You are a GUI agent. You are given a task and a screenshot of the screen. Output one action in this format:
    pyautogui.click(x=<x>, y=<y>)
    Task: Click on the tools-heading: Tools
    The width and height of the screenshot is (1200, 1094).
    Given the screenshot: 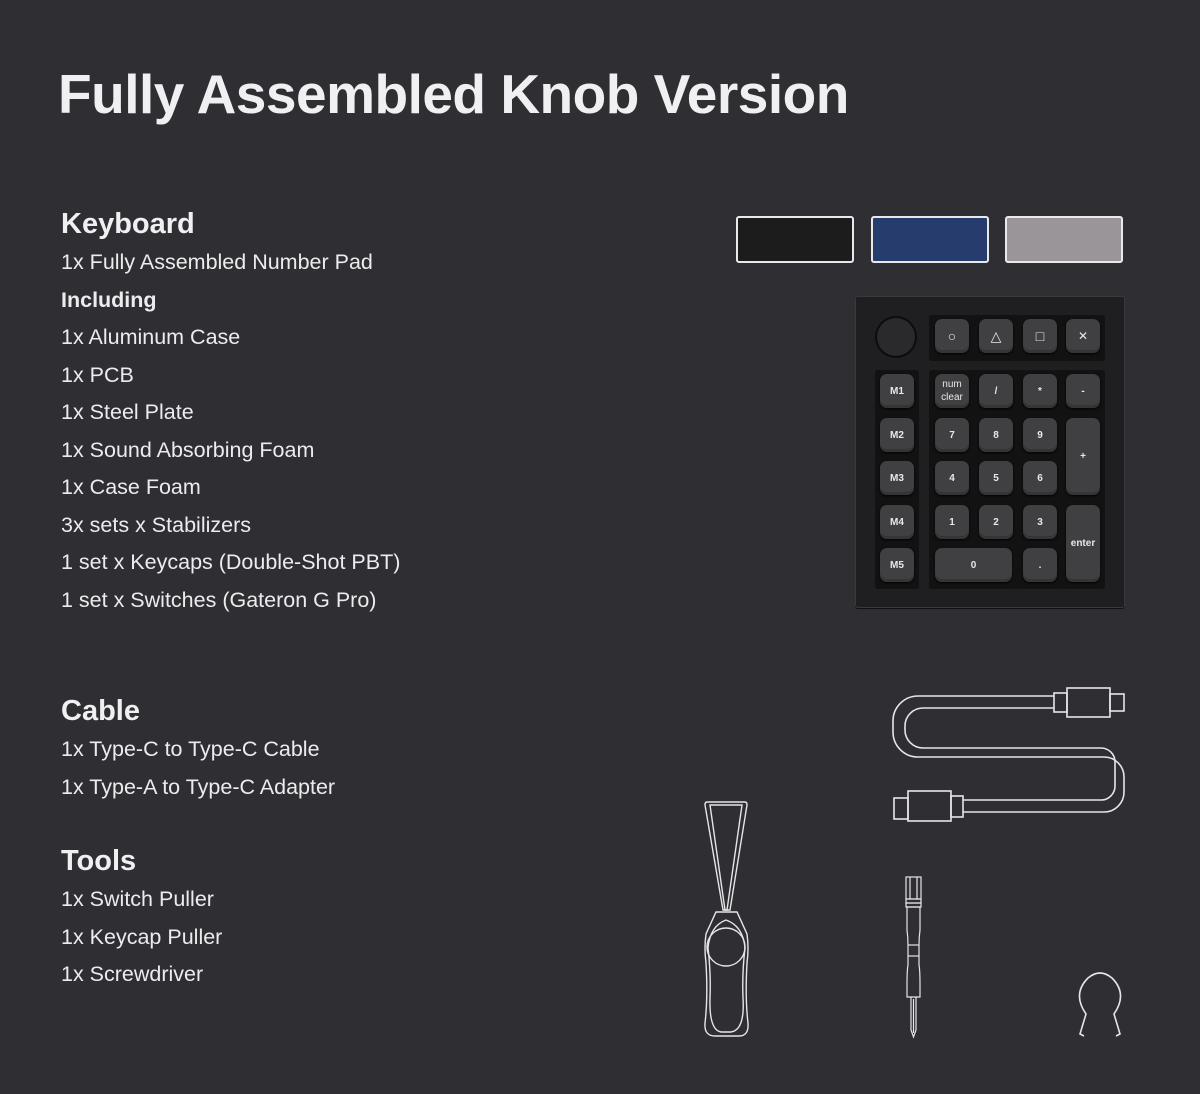 What is the action you would take?
    pyautogui.click(x=99, y=861)
    